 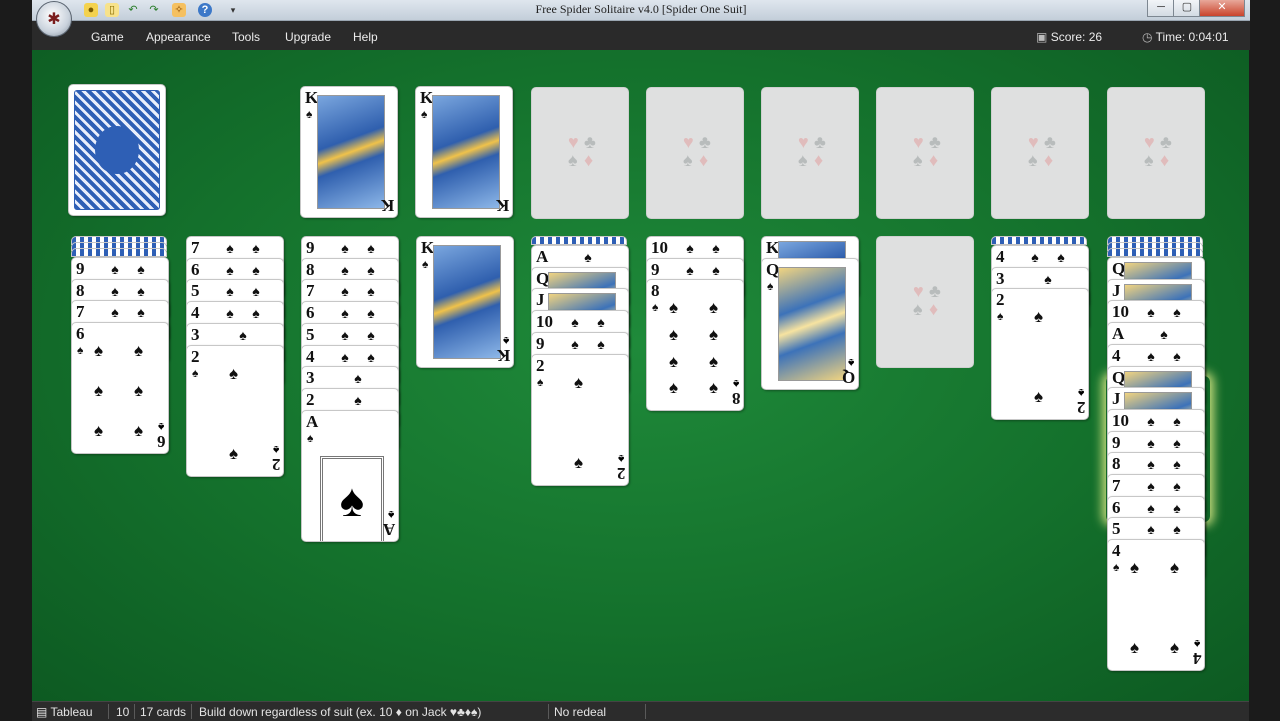 What do you see at coordinates (178, 37) in the screenshot?
I see `menu-appearance: Appearance` at bounding box center [178, 37].